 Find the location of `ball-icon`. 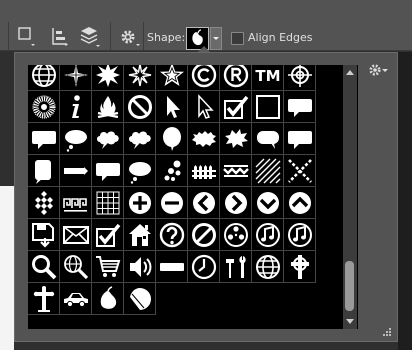

ball-icon is located at coordinates (140, 298).